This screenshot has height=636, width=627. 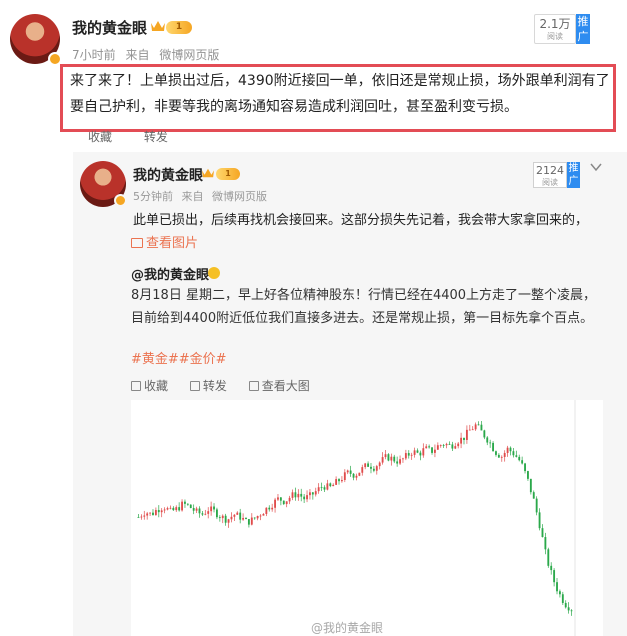 I want to click on view-large-image-button: 查看大图, so click(x=279, y=386).